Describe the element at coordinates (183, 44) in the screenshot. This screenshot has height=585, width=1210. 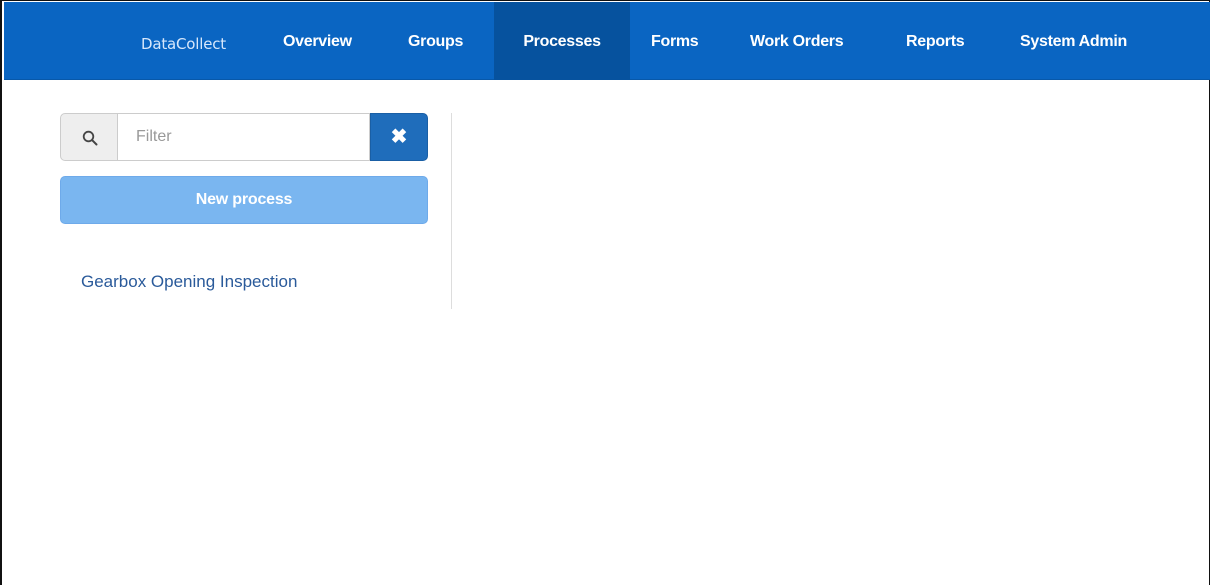
I see `brand-logo: DataCollect` at that location.